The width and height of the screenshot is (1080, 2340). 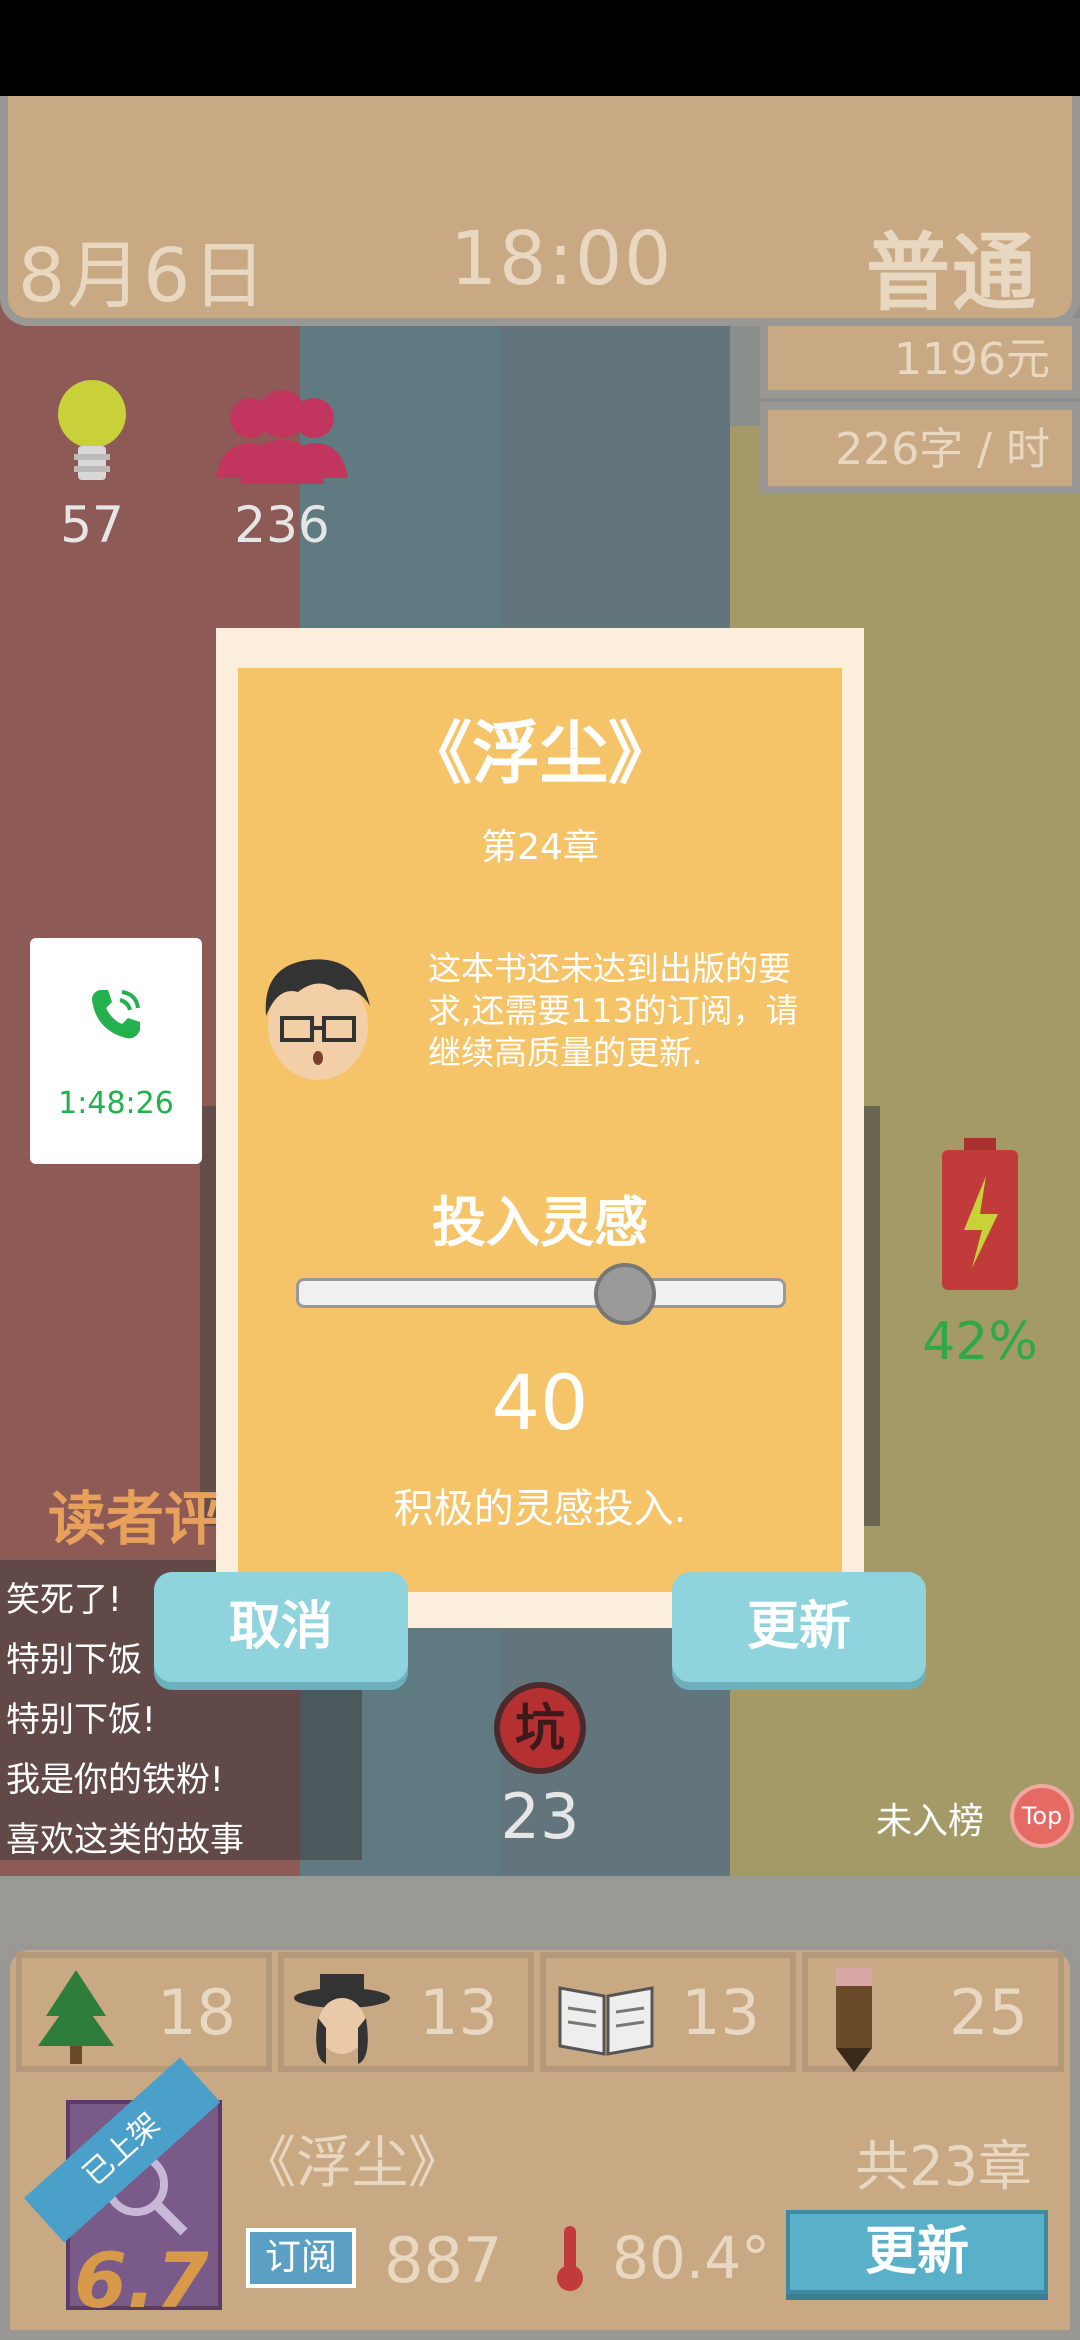 I want to click on battery-percent: 42%, so click(x=980, y=1342).